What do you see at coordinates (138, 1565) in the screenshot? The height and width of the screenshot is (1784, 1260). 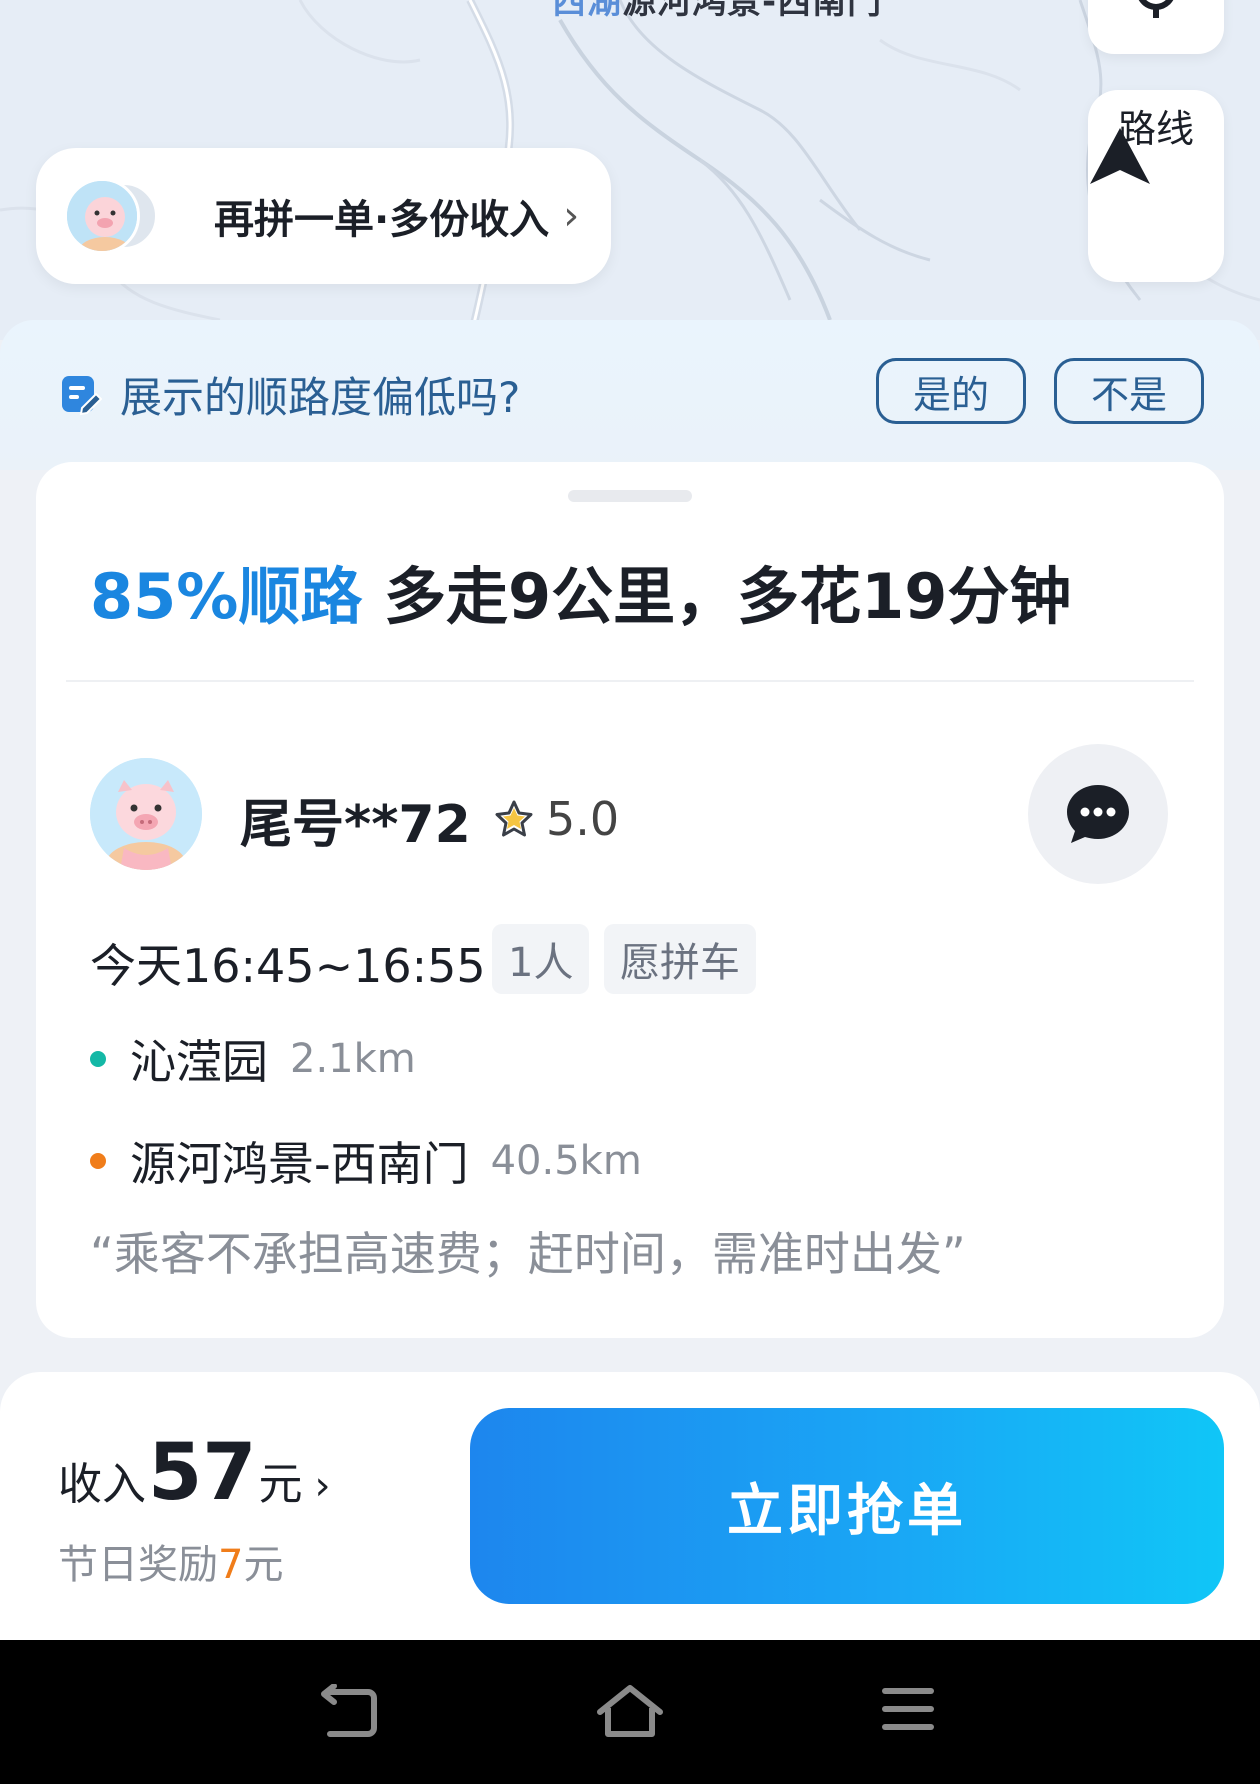 I see `bonus-label: 节日奖励` at bounding box center [138, 1565].